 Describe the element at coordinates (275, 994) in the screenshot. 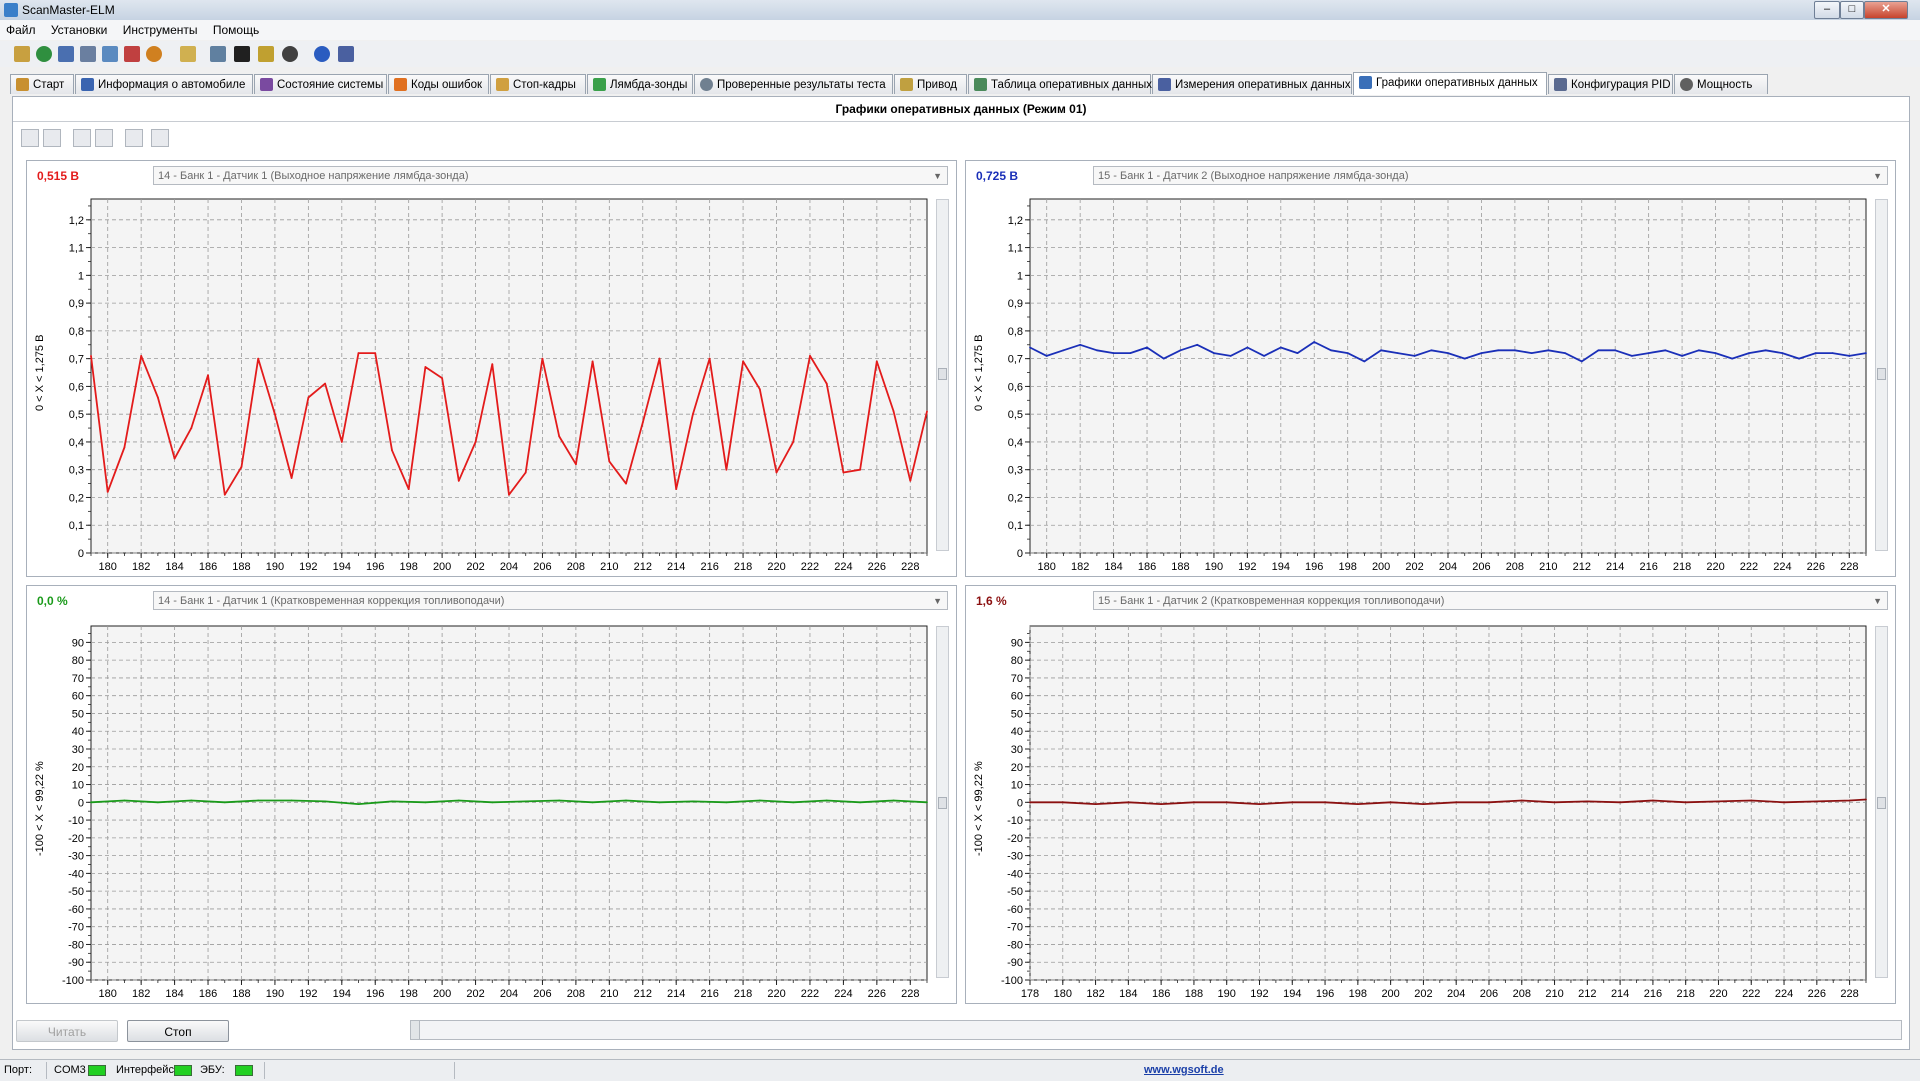

I see `x-tick-label: 190` at that location.